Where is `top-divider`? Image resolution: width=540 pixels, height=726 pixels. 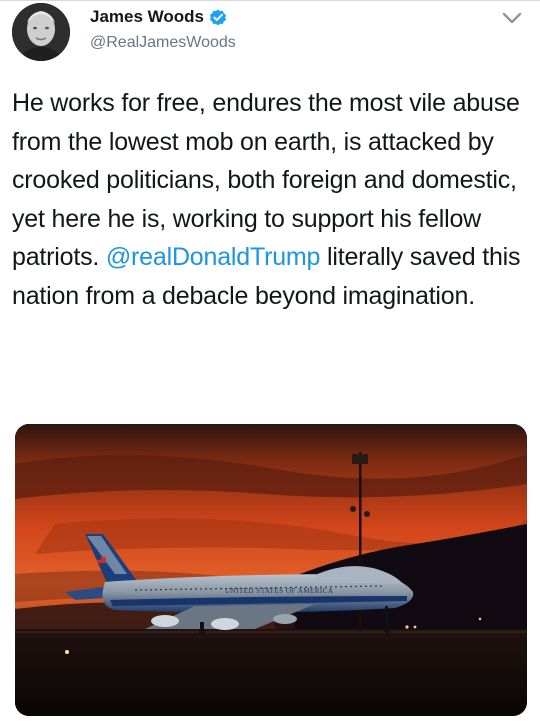 top-divider is located at coordinates (270, 0).